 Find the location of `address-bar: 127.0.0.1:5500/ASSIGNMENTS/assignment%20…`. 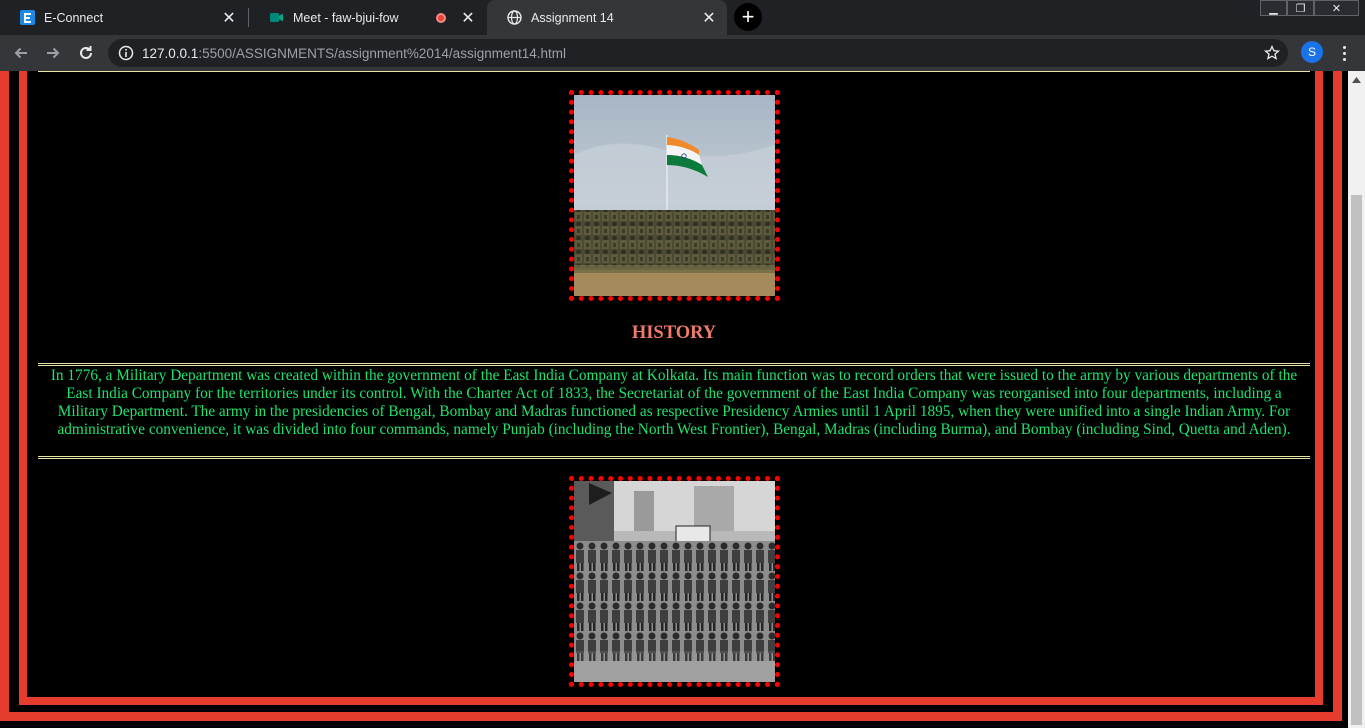

address-bar: 127.0.0.1:5500/ASSIGNMENTS/assignment%20… is located at coordinates (698, 53).